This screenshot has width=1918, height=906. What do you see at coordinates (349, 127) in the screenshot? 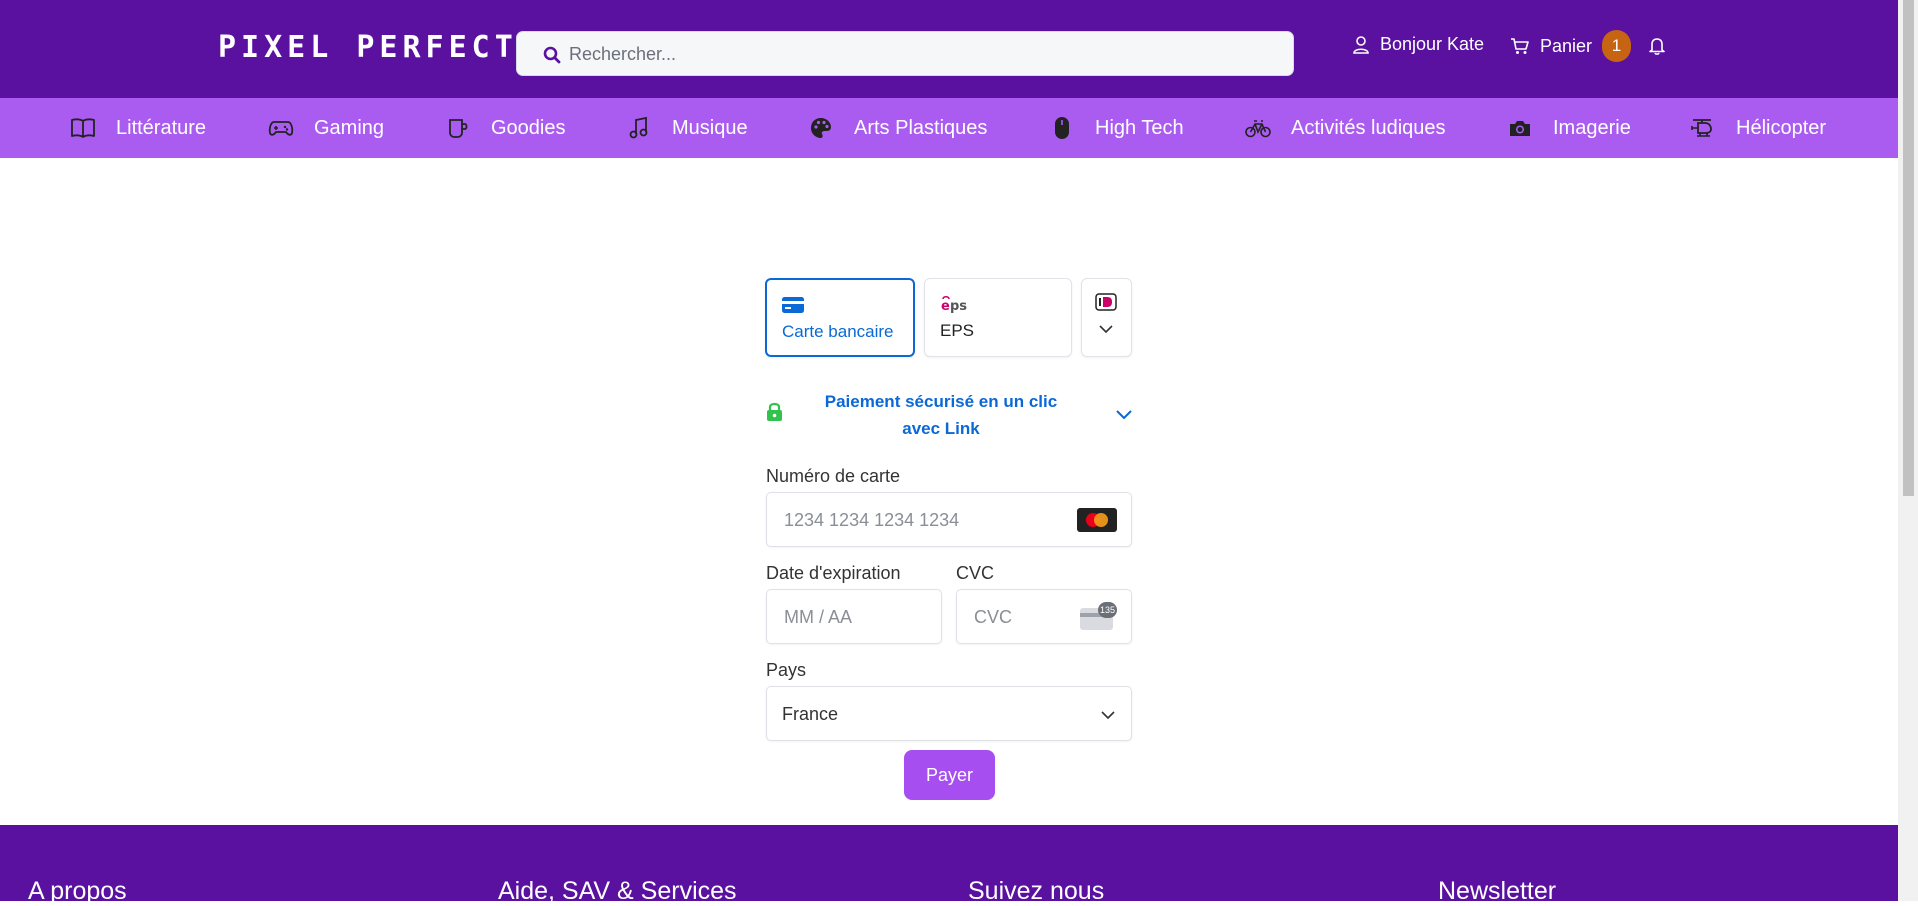
I see `category-label: Gaming` at bounding box center [349, 127].